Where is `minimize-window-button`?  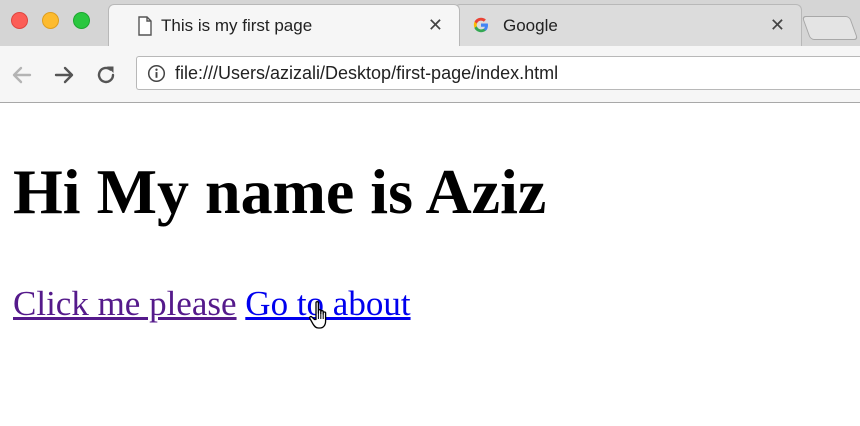 minimize-window-button is located at coordinates (50, 20).